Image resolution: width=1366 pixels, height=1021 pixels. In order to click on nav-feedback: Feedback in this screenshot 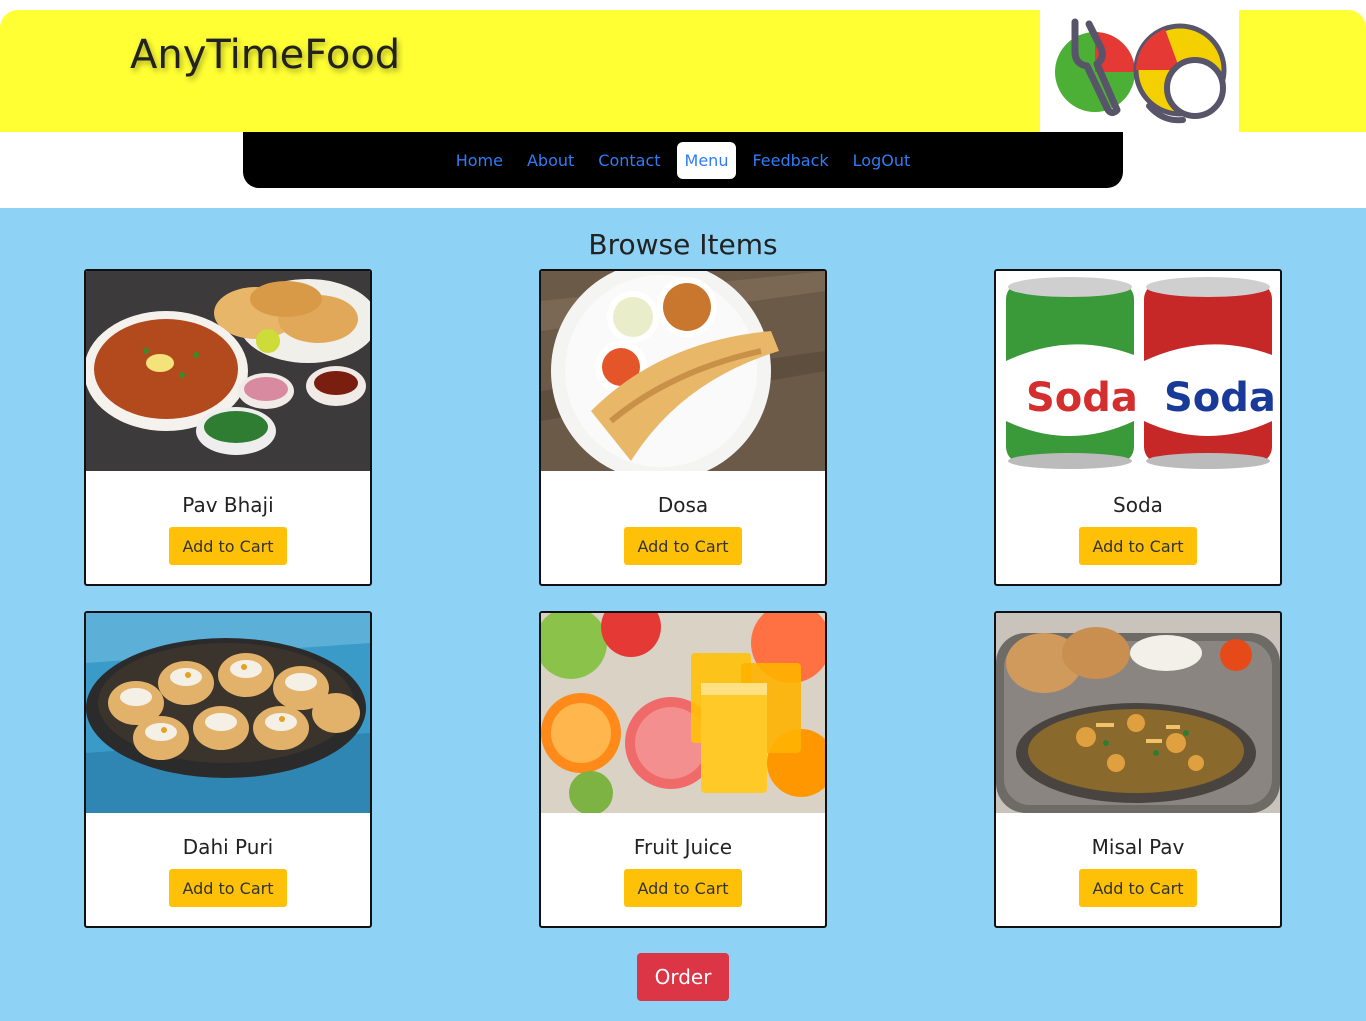, I will do `click(790, 160)`.